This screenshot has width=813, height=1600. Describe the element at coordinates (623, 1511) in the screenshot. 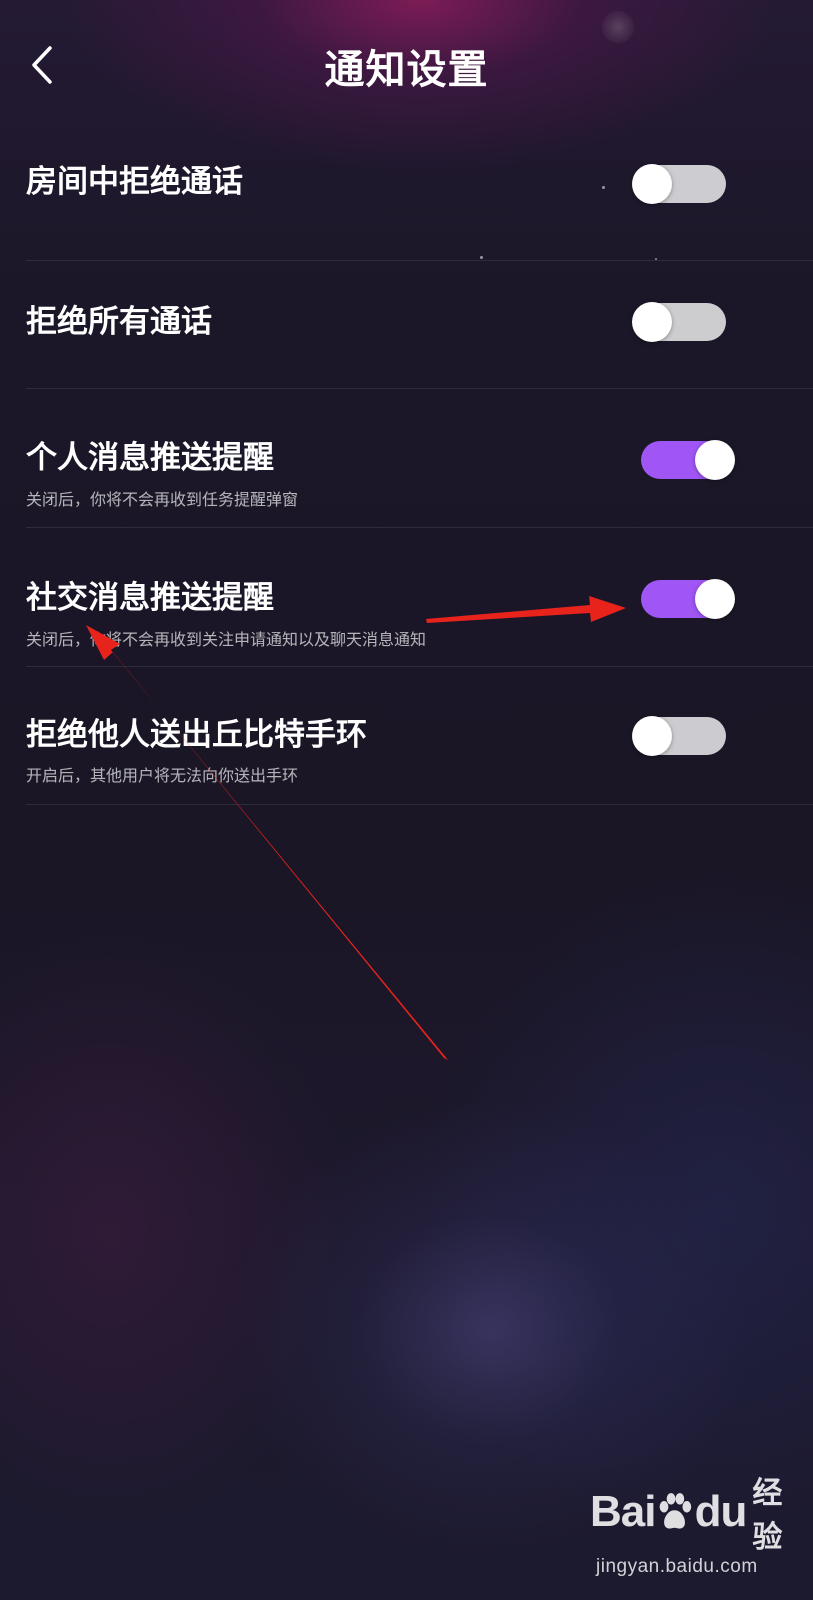

I see `watermark-brand-left: Bai` at that location.